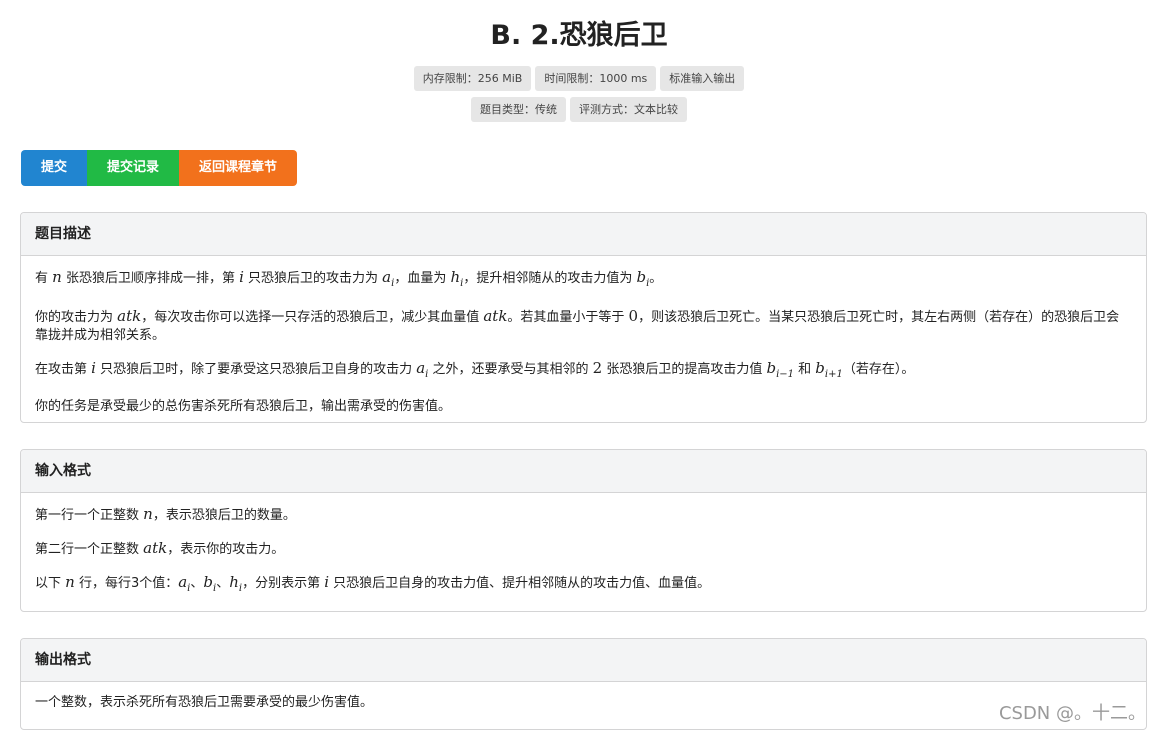  What do you see at coordinates (126, 583) in the screenshot?
I see `text: 行，每行3个值：` at bounding box center [126, 583].